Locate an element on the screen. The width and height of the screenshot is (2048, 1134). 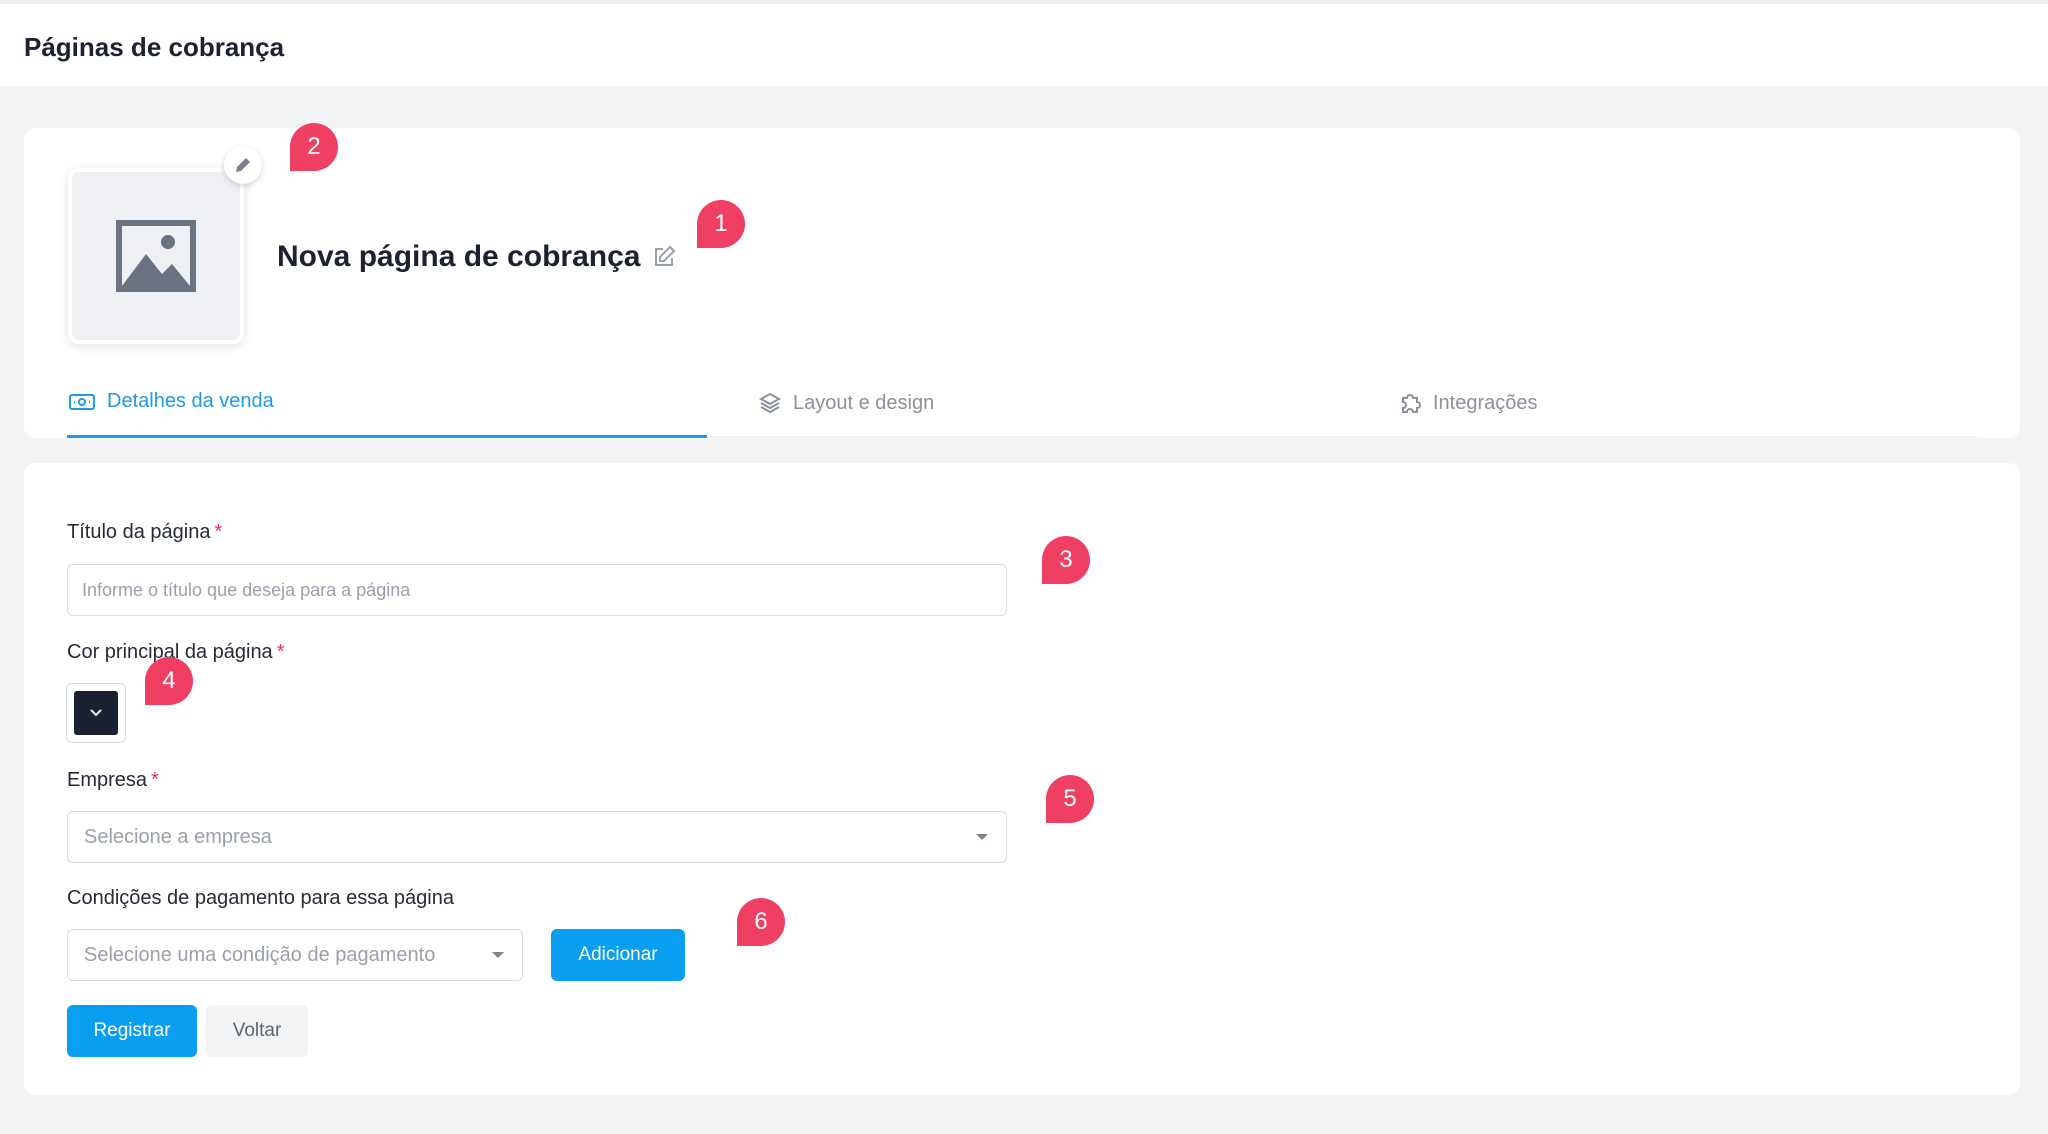
tab-integracoes: Integrações is located at coordinates (1467, 403).